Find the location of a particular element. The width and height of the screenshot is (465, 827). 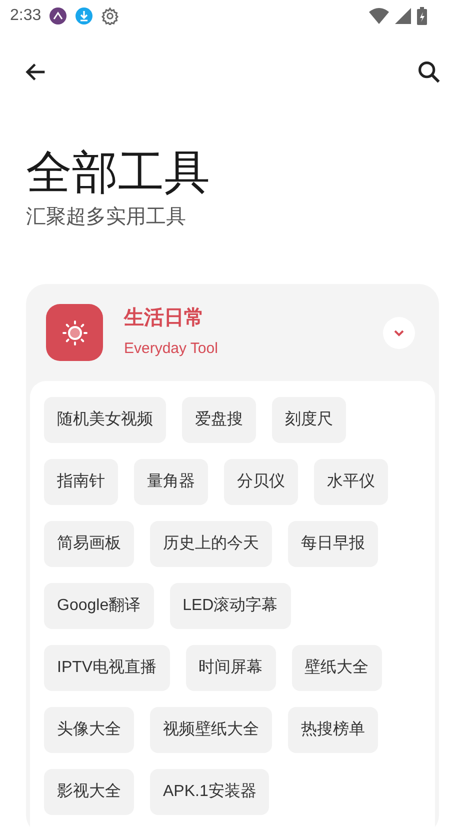

tool-chip: 头像大全 is located at coordinates (89, 730).